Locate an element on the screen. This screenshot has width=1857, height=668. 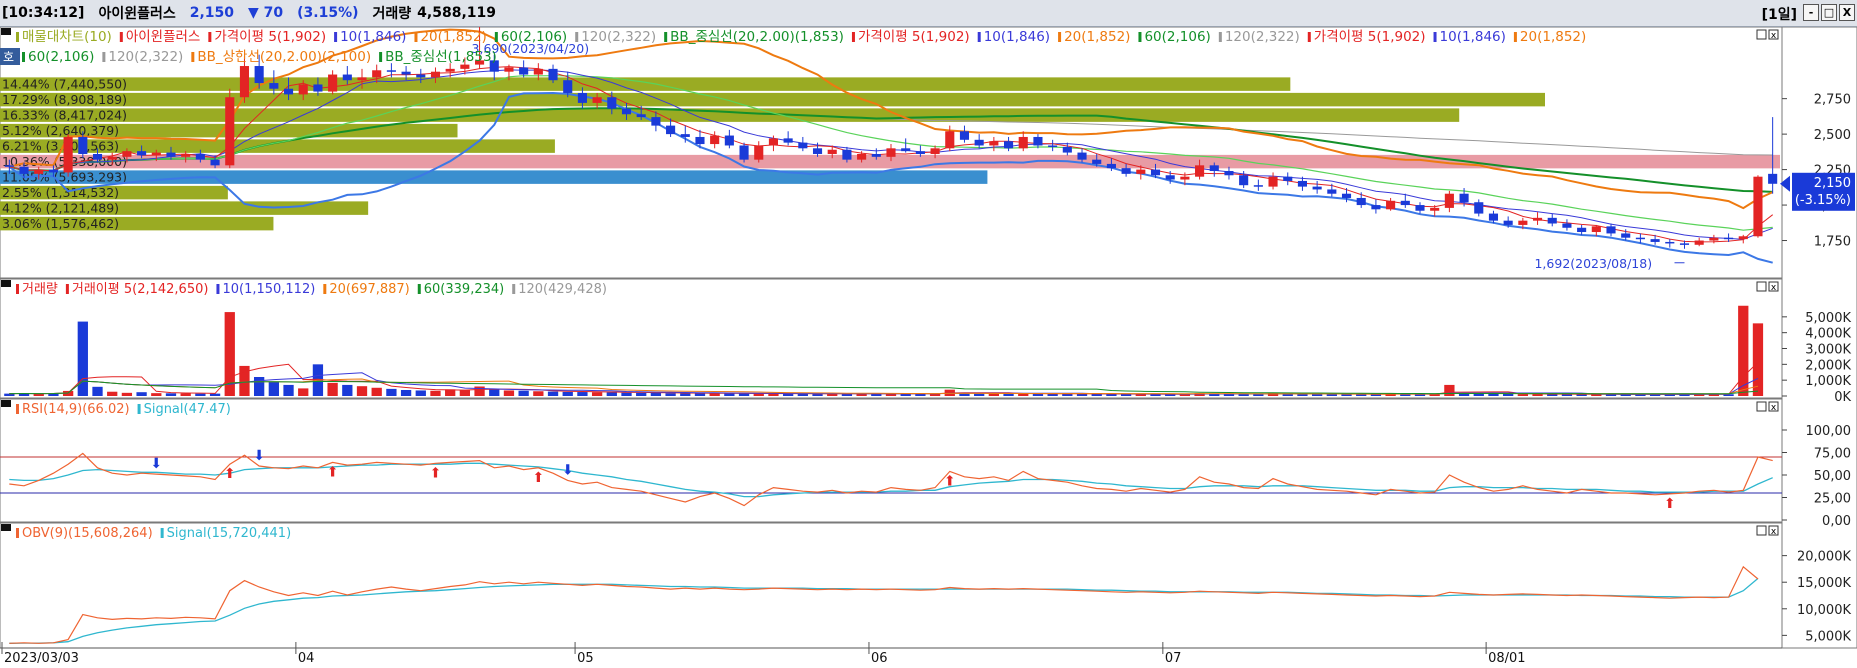
legend-item: 10(1,846) is located at coordinates (1017, 37).